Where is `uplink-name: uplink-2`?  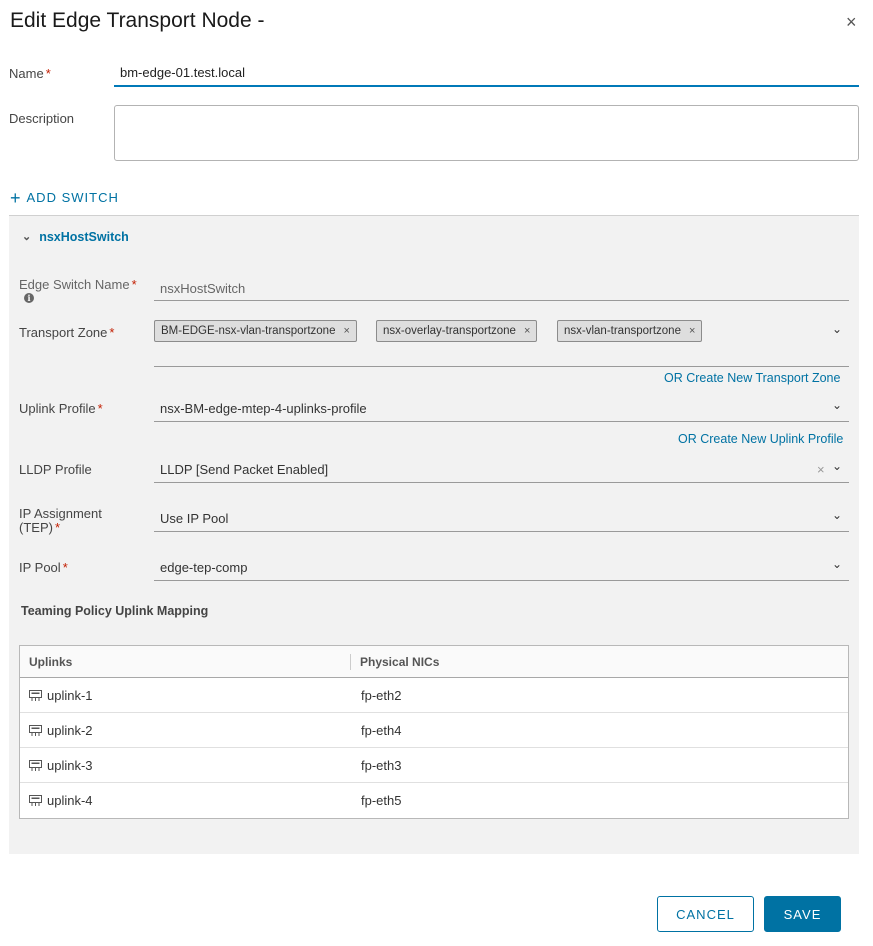
uplink-name: uplink-2 is located at coordinates (70, 730).